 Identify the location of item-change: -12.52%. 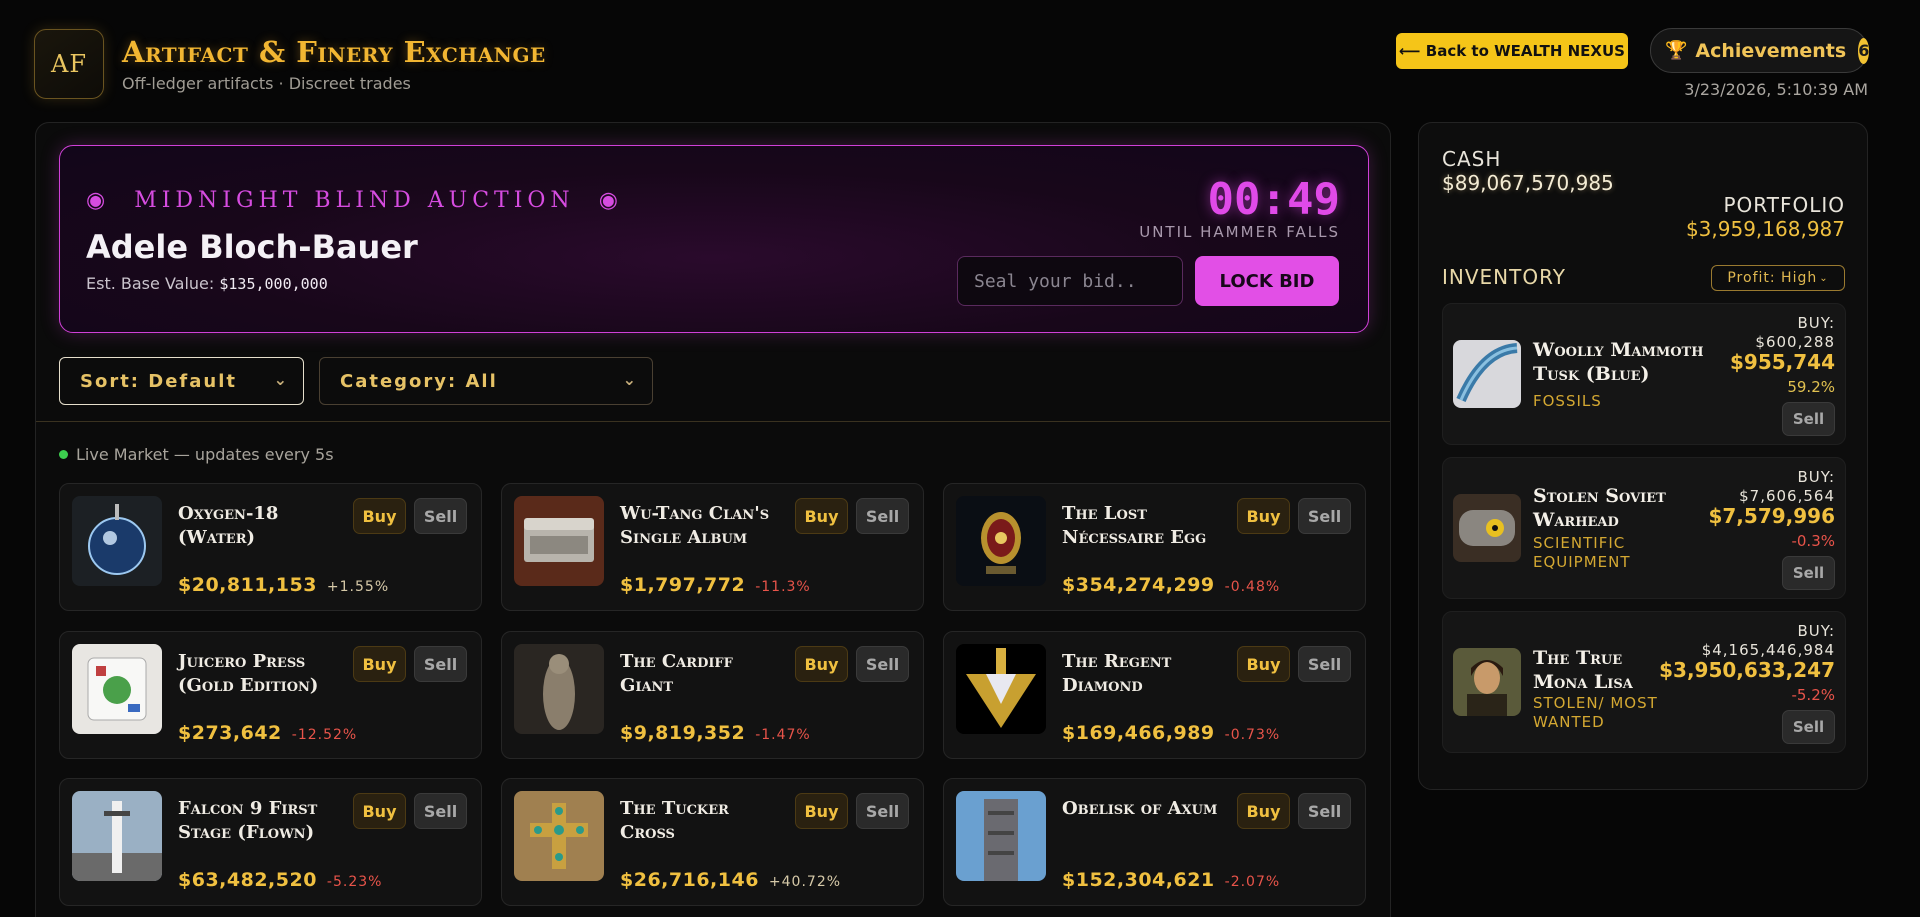
(324, 735).